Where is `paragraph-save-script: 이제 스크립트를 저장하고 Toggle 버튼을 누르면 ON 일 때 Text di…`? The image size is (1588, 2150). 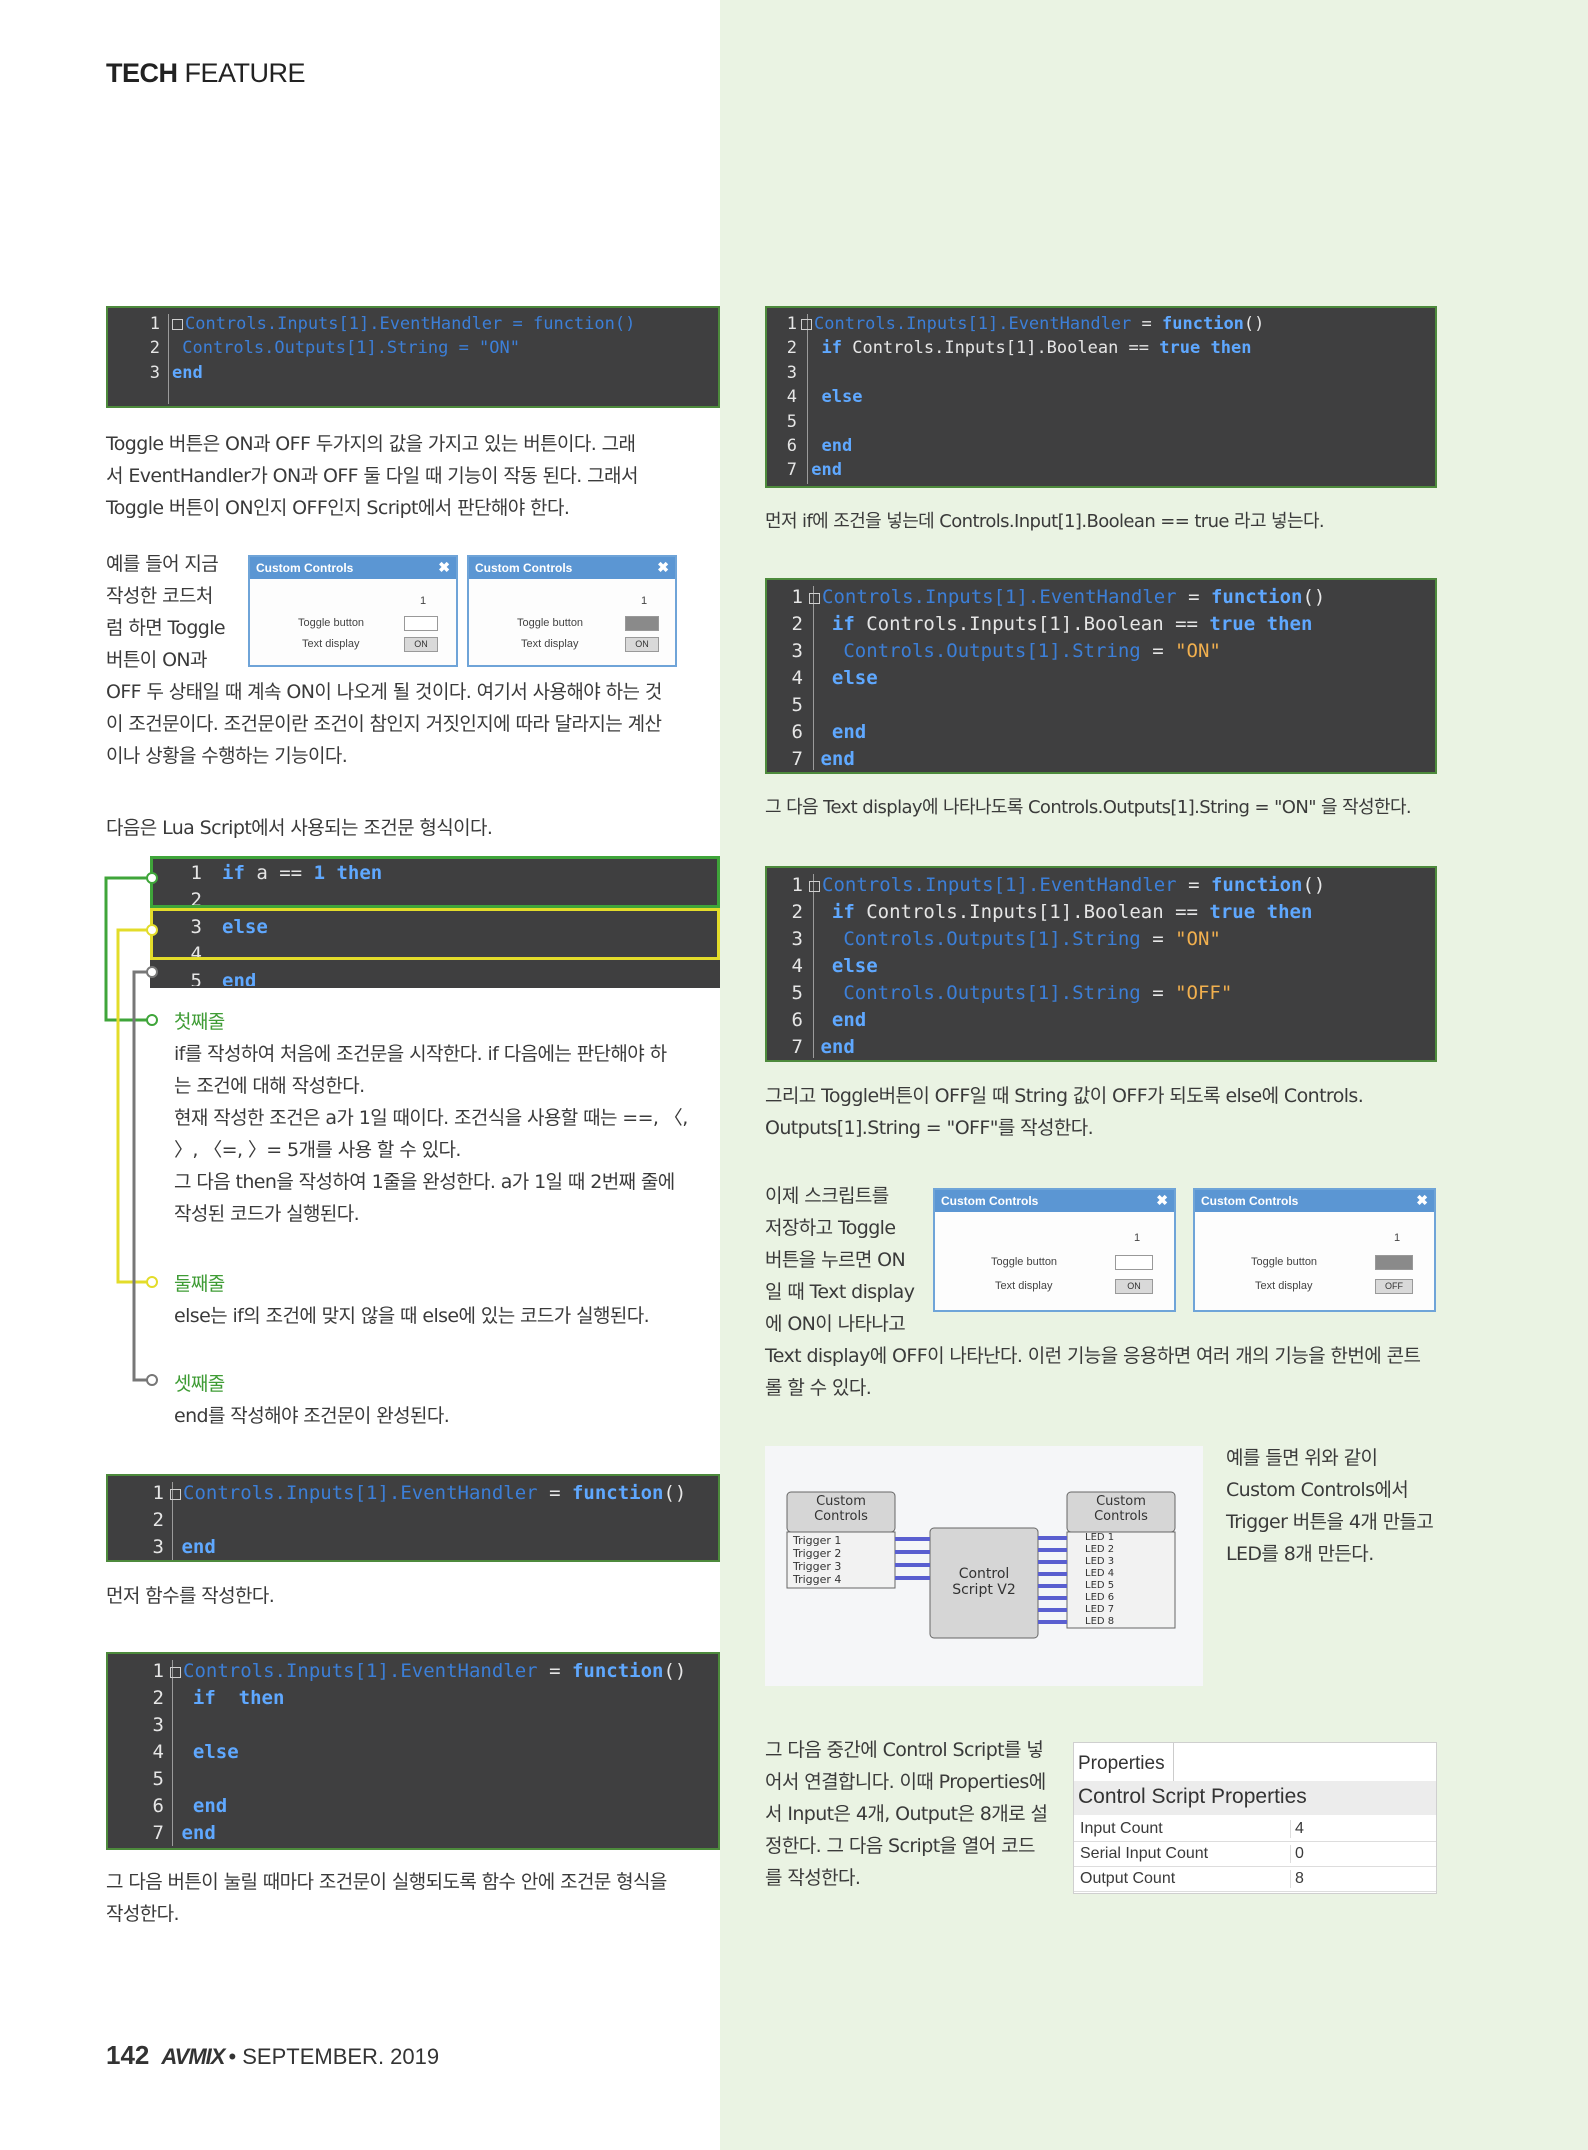
paragraph-save-script: 이제 스크립트를 저장하고 Toggle 버튼을 누르면 ON 일 때 Text di… is located at coordinates (840, 1260).